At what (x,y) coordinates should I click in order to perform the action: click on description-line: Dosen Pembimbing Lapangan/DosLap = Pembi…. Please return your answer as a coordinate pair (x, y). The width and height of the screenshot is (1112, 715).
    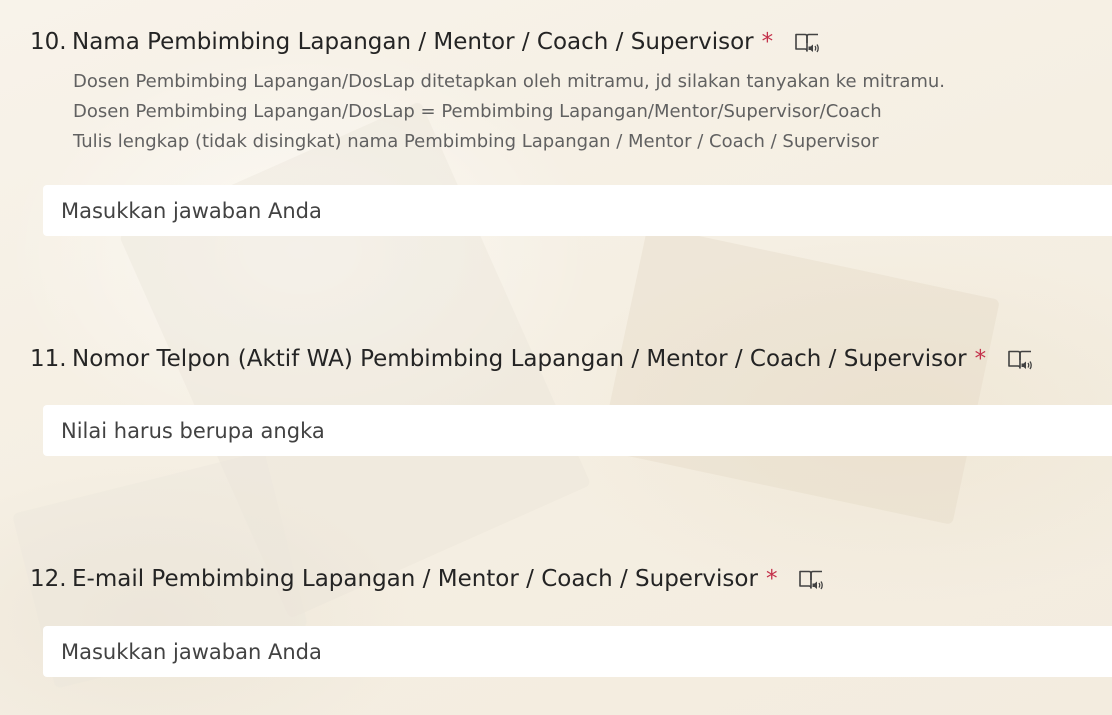
    Looking at the image, I should click on (477, 111).